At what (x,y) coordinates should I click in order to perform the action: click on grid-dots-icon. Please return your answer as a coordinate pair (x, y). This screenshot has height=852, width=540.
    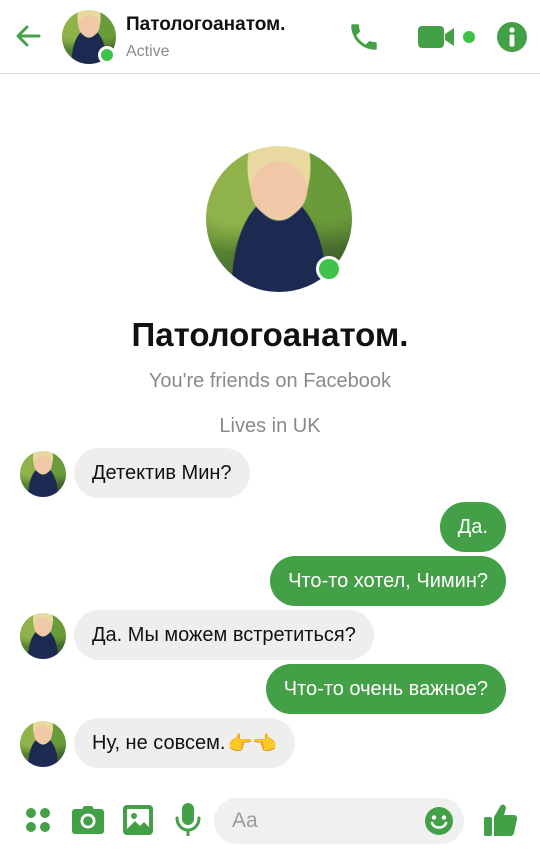
    Looking at the image, I should click on (38, 820).